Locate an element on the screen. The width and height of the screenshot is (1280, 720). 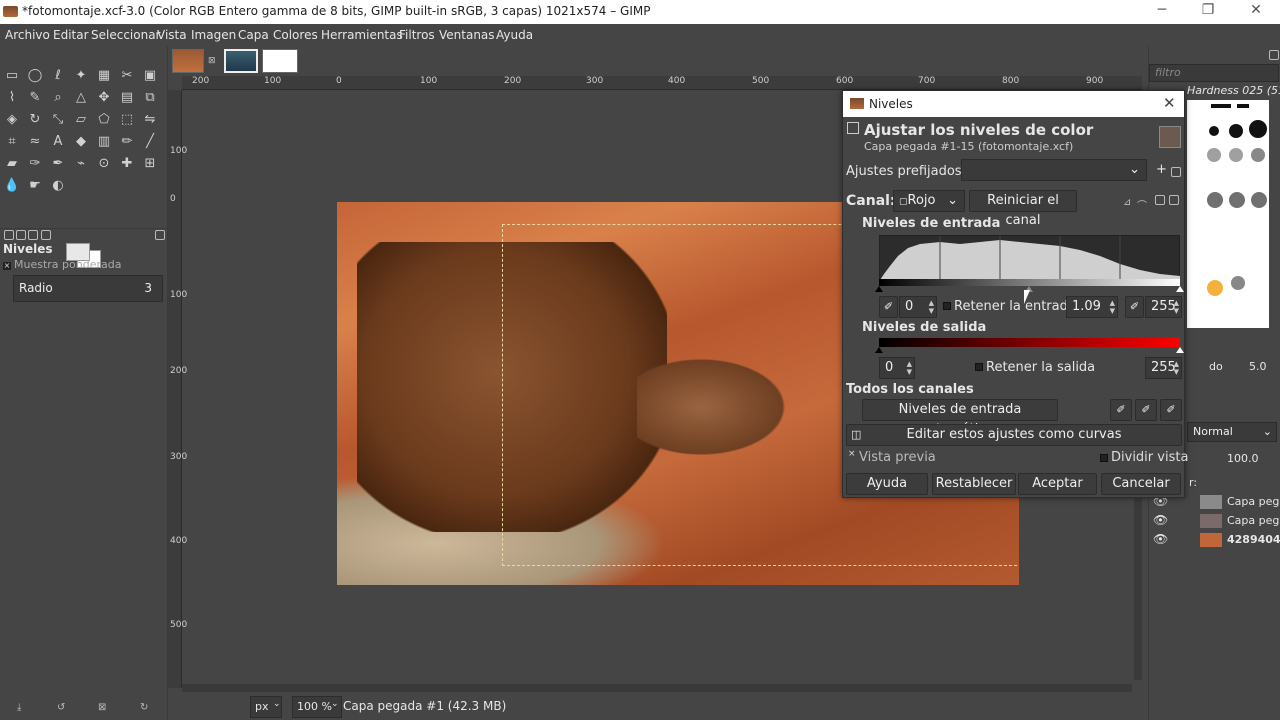
tool-options-tab-icon is located at coordinates (9, 235).